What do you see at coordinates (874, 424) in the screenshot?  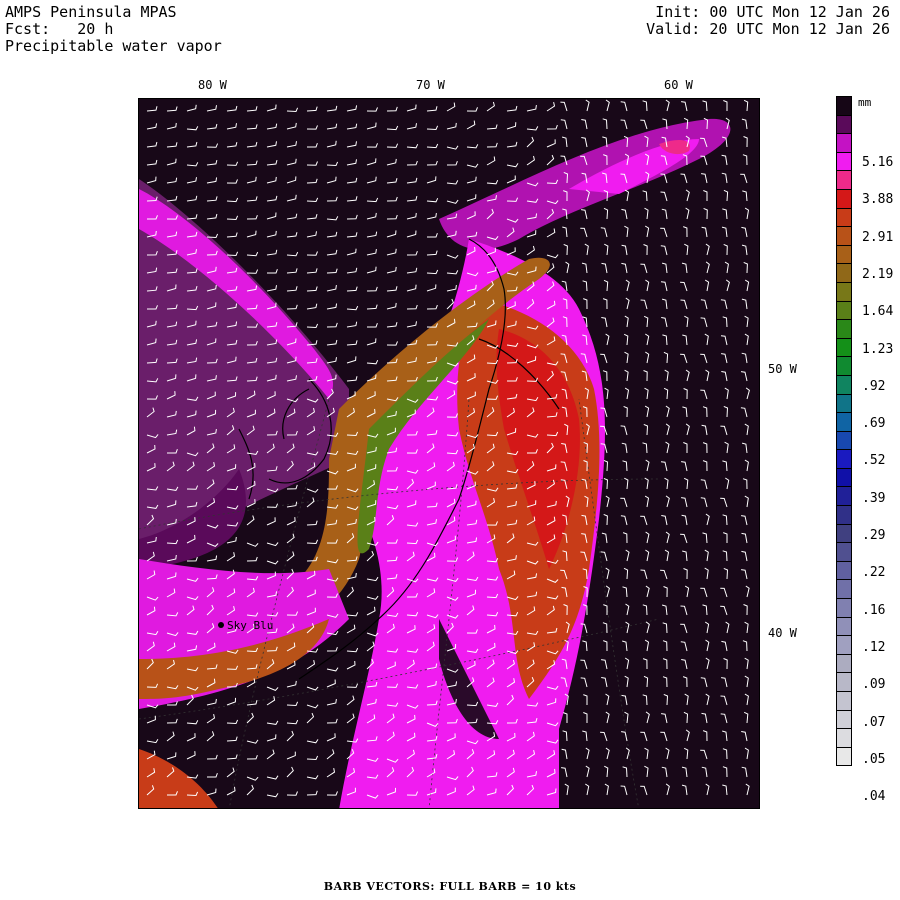 I see `colorbar-label: .69` at bounding box center [874, 424].